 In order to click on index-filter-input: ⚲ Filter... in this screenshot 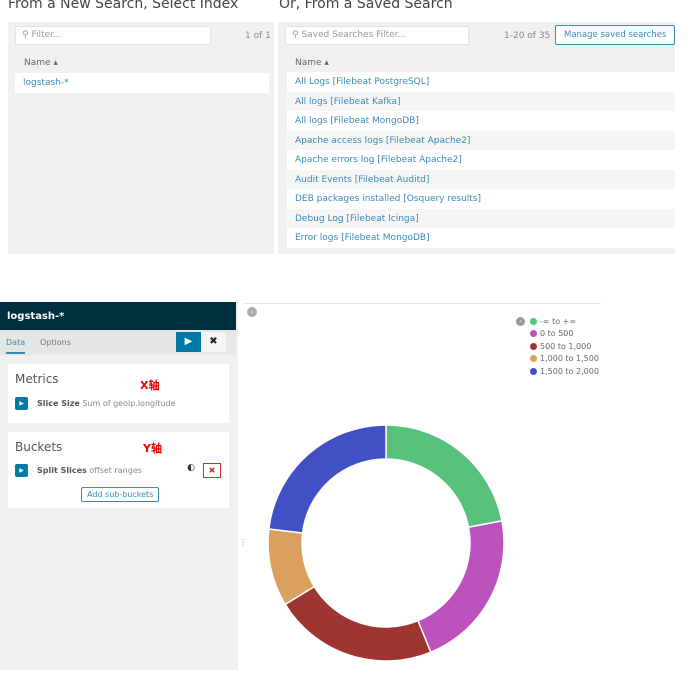, I will do `click(113, 35)`.